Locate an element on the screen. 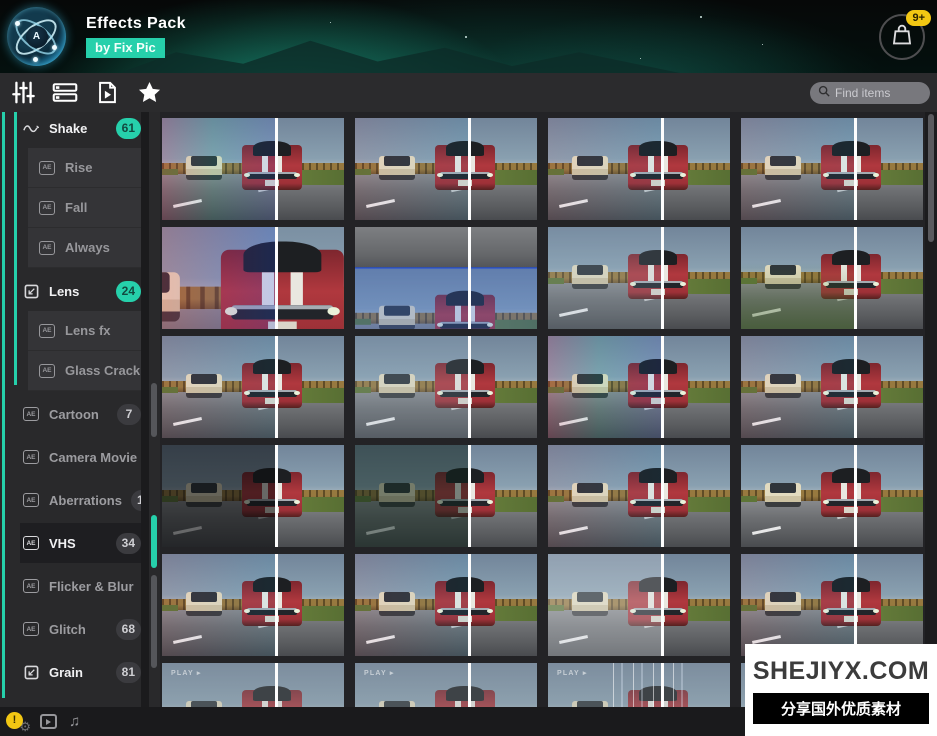 The height and width of the screenshot is (736, 937). sidebar-item-aberrations: AE Aberrations 12 is located at coordinates (80, 500).